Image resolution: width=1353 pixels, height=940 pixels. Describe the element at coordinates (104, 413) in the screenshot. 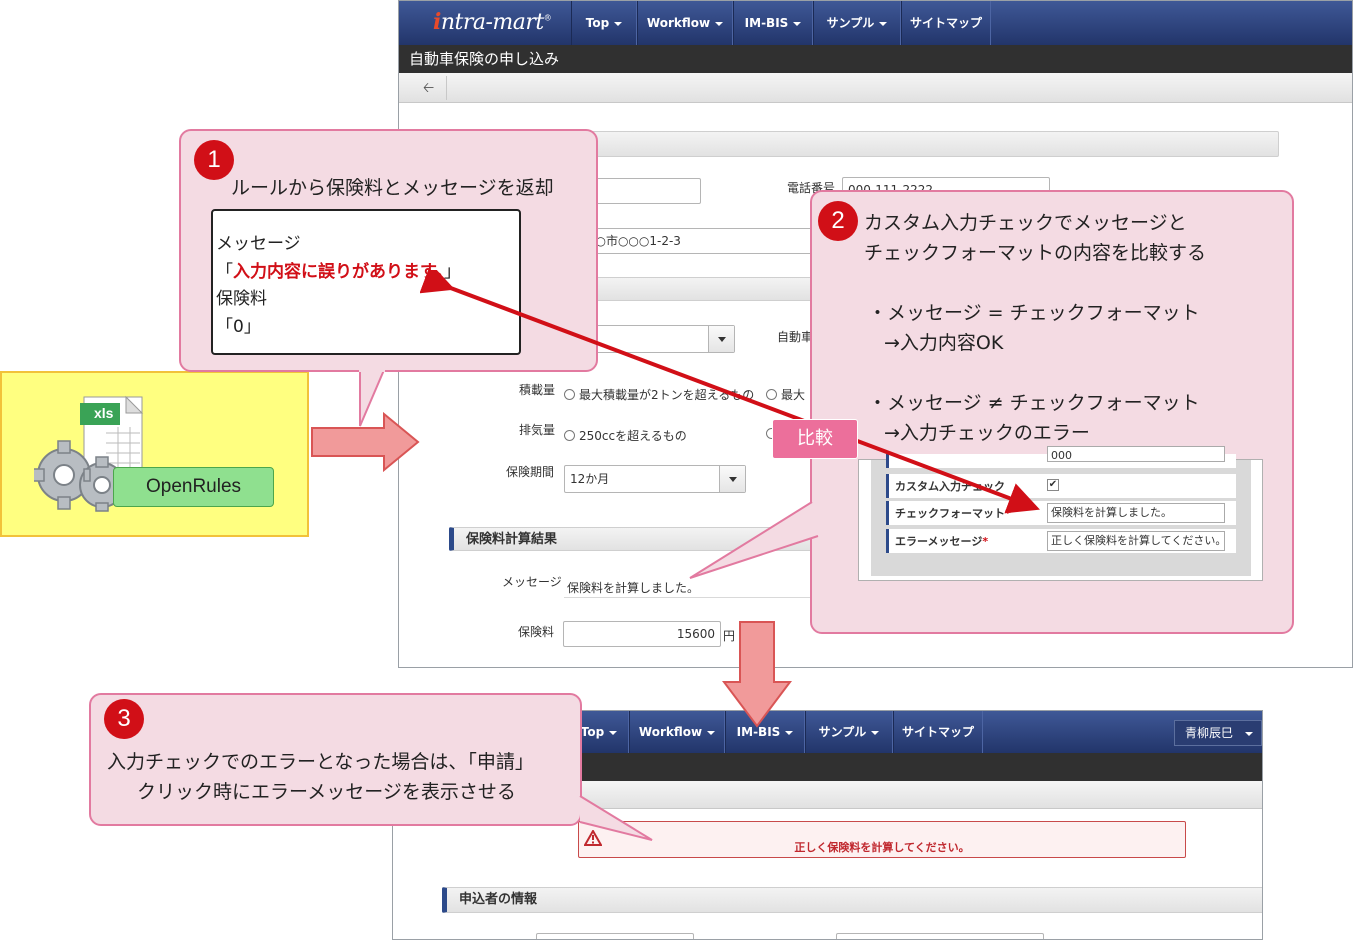

I see `xls-badge: xls` at that location.